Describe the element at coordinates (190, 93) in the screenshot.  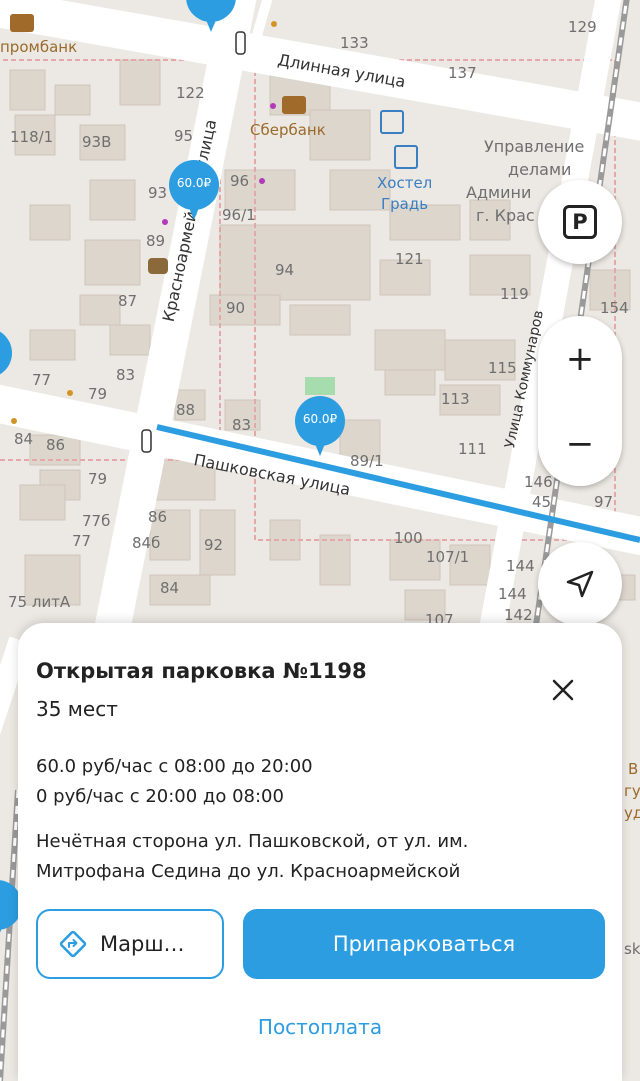
I see `house-number: 122` at that location.